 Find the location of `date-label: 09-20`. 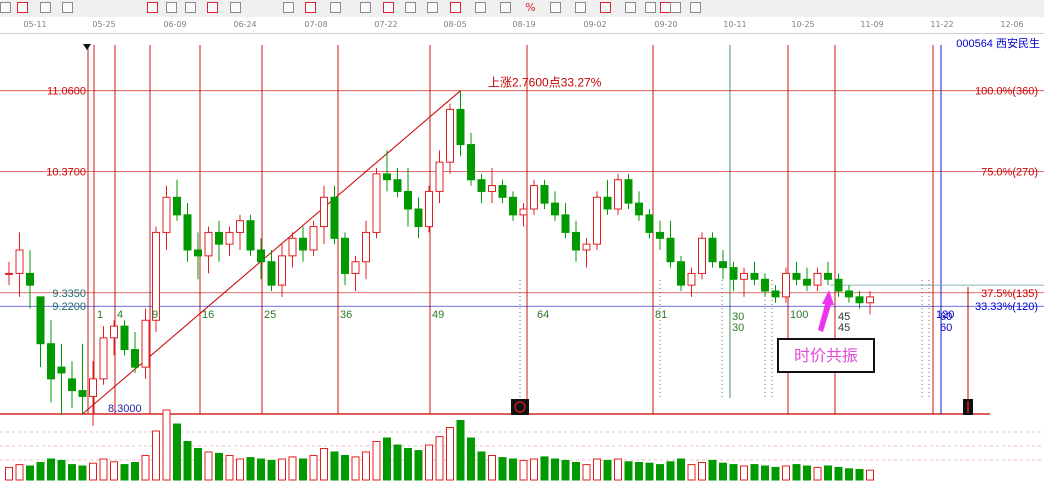

date-label: 09-20 is located at coordinates (666, 24).